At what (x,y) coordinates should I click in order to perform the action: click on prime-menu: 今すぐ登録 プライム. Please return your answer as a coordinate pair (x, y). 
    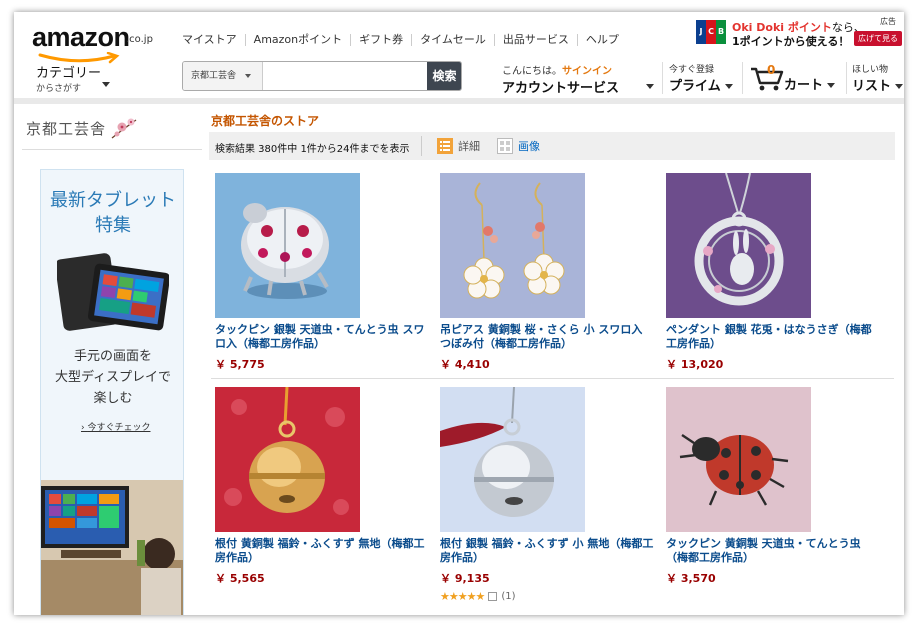
    Looking at the image, I should click on (701, 78).